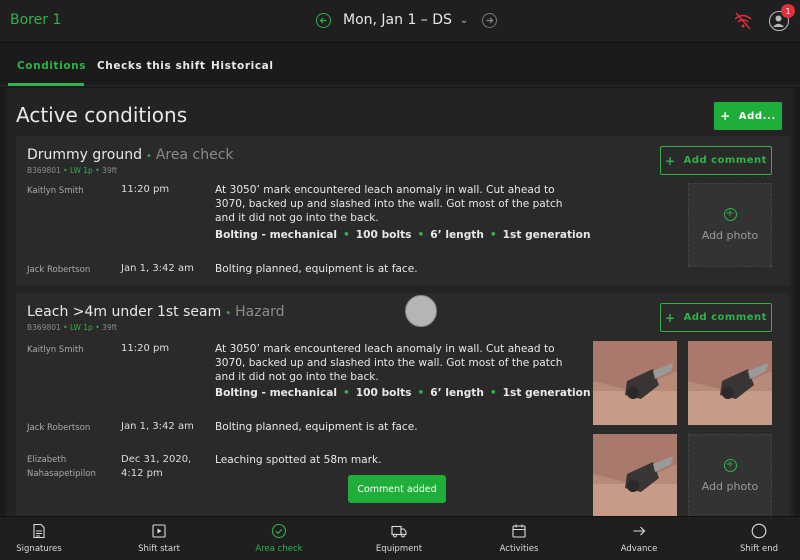 This screenshot has width=800, height=560. I want to click on nav-signatures: Signatures, so click(44, 538).